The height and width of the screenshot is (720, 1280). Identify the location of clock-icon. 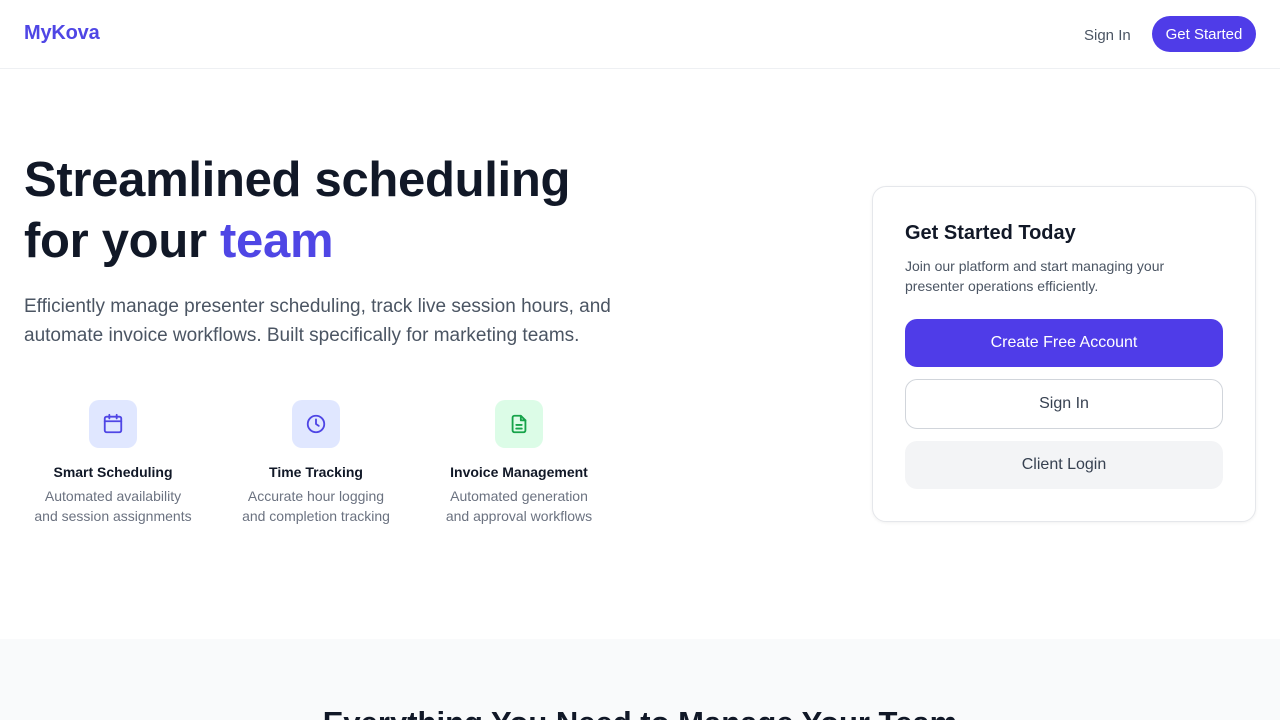
(316, 424).